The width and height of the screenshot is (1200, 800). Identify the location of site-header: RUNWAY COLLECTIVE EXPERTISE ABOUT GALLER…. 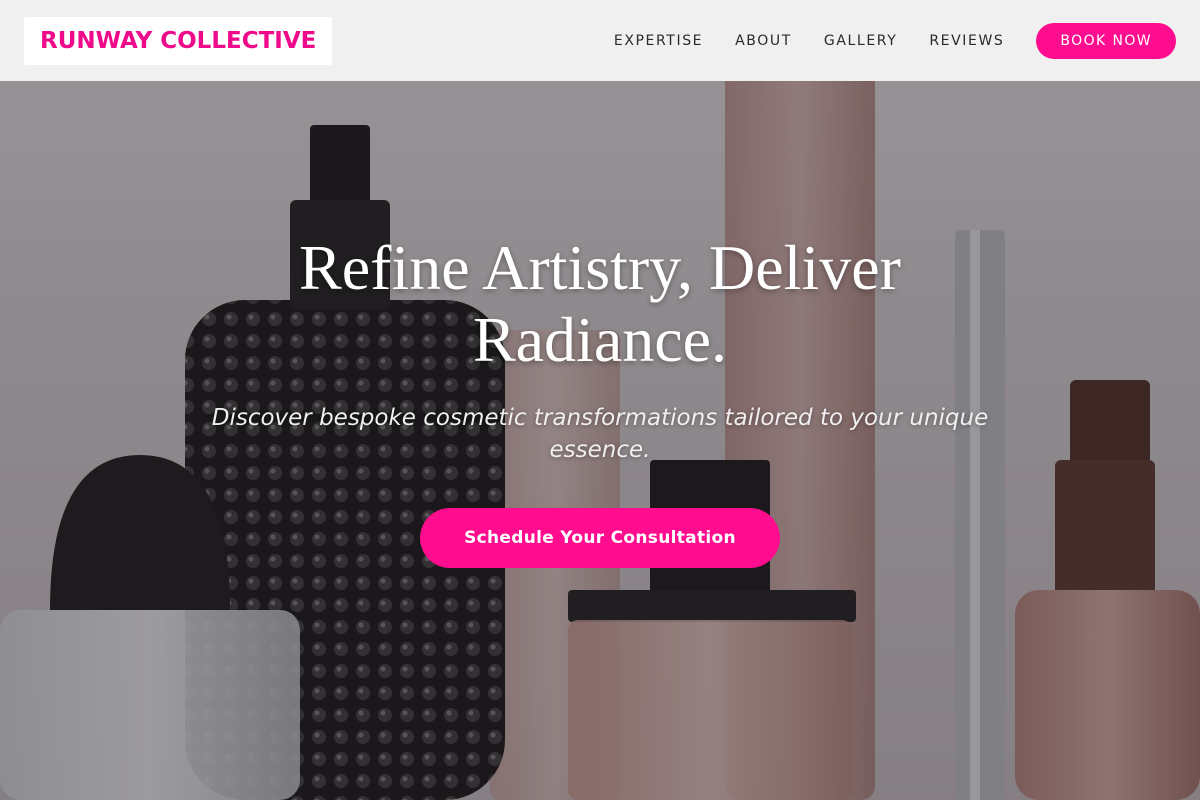
(600, 40).